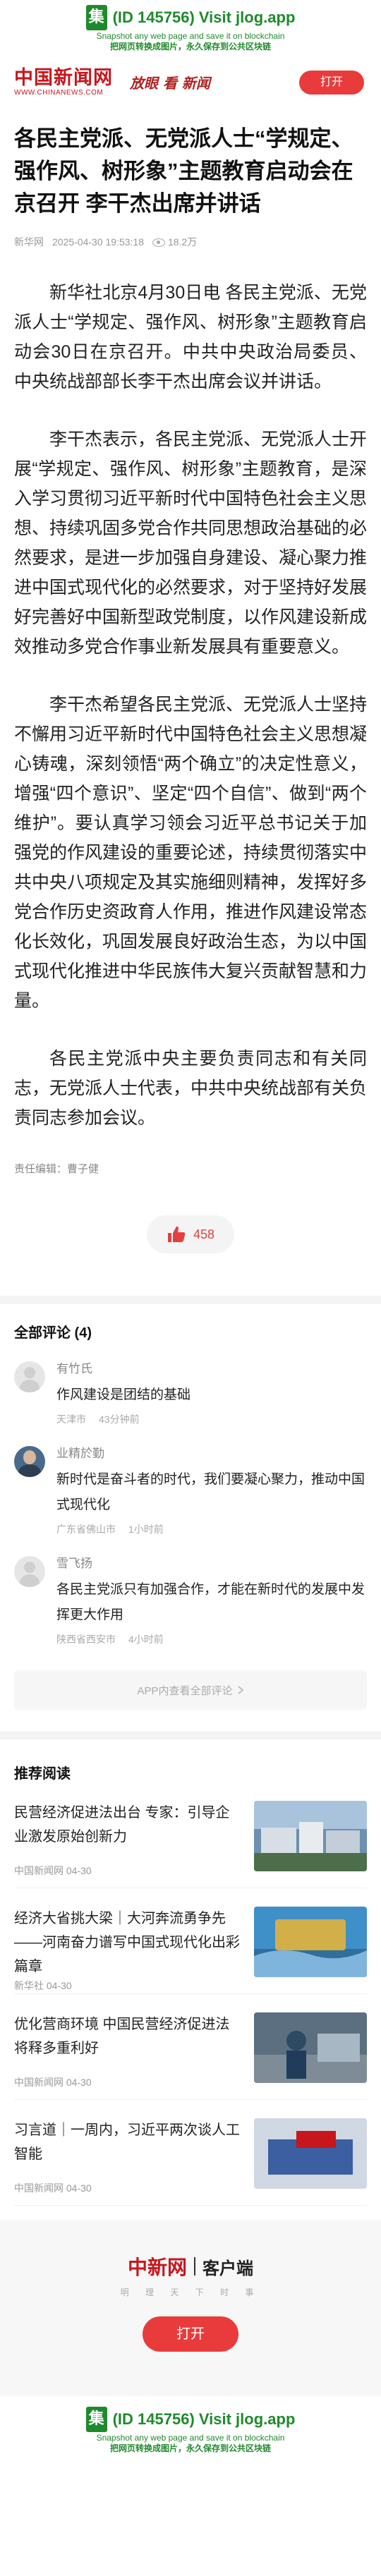  Describe the element at coordinates (42, 1774) in the screenshot. I see `recommend-title: 推荐阅读` at that location.